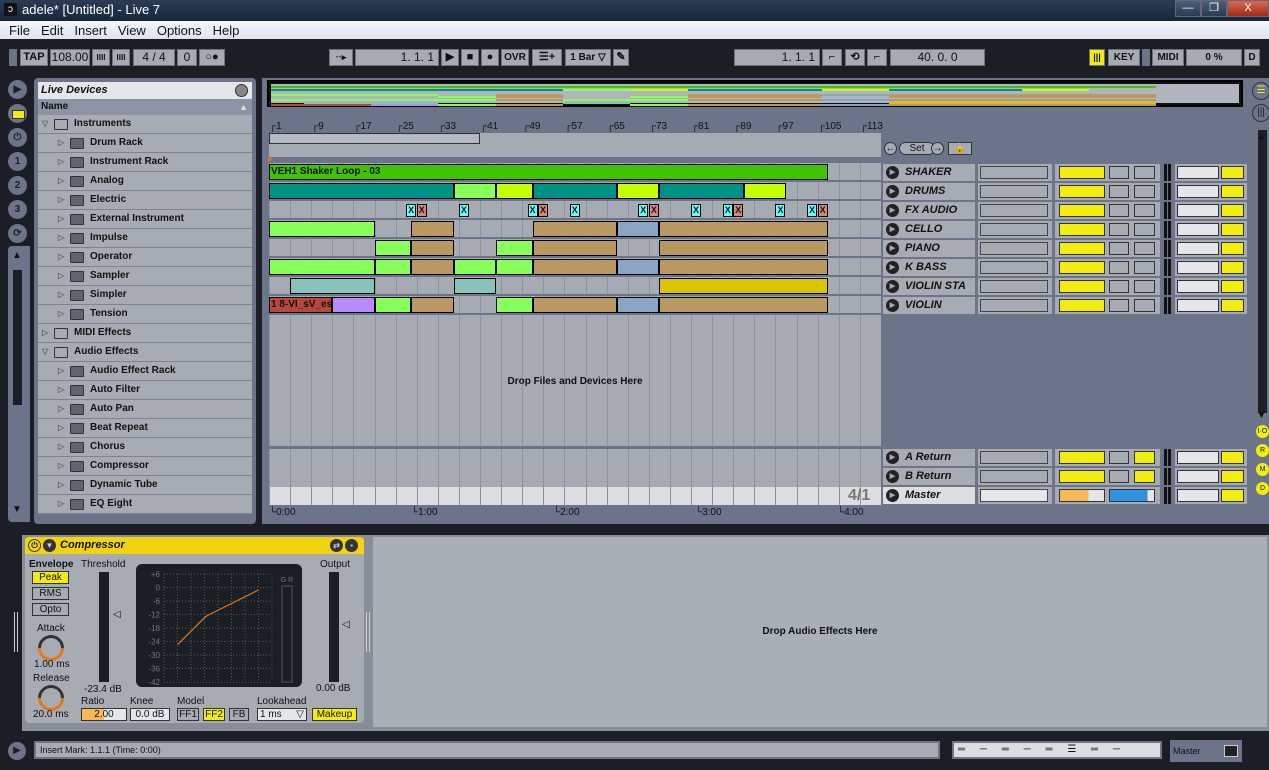 The width and height of the screenshot is (1269, 770). I want to click on ext-sync-handle, so click(13, 57).